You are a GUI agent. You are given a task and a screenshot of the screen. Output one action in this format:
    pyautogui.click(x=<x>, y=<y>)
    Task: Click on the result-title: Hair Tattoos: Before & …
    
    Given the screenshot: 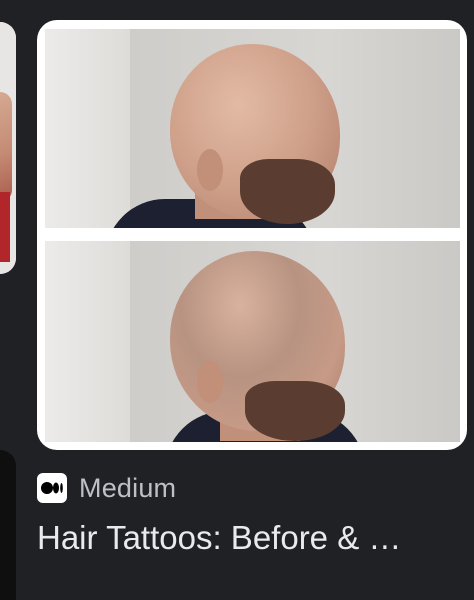 What is the action you would take?
    pyautogui.click(x=252, y=538)
    